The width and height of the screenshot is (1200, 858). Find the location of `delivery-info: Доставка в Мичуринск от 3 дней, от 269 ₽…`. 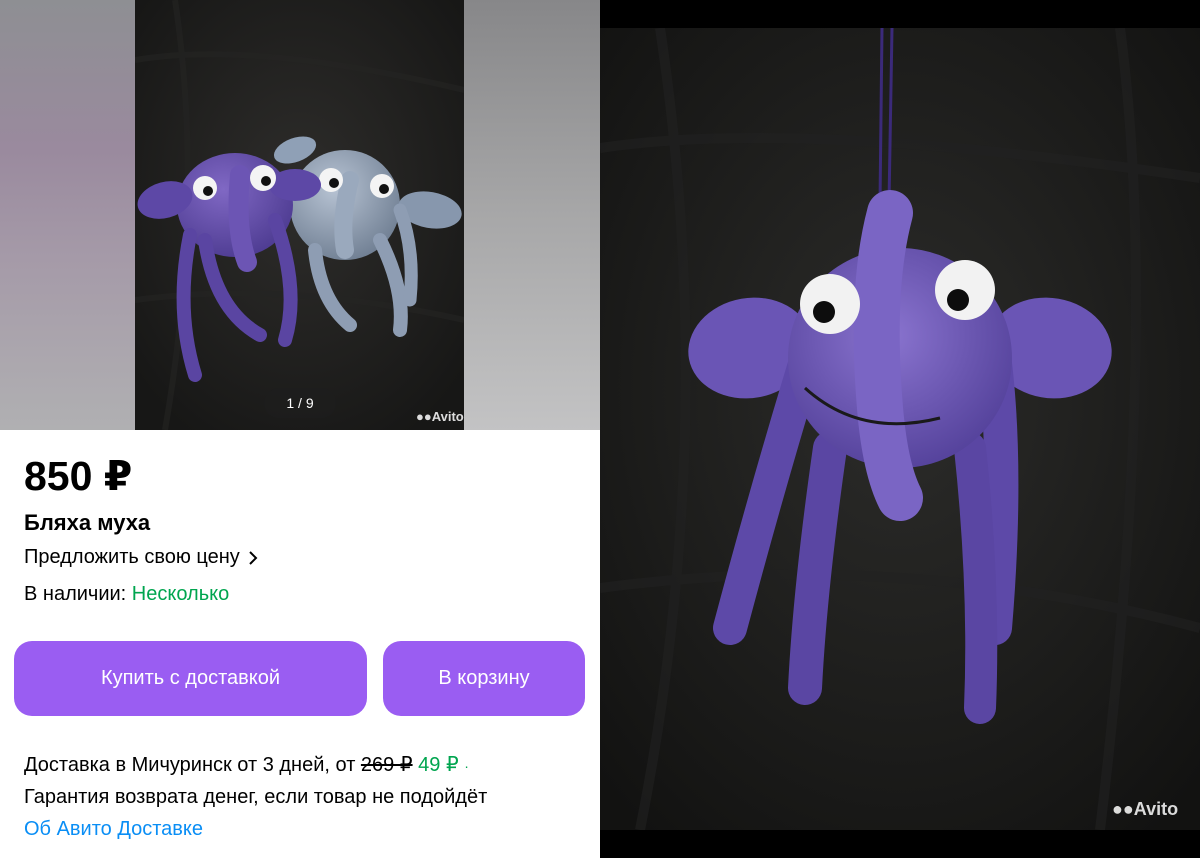

delivery-info: Доставка в Мичуринск от 3 дней, от 269 ₽… is located at coordinates (246, 764).